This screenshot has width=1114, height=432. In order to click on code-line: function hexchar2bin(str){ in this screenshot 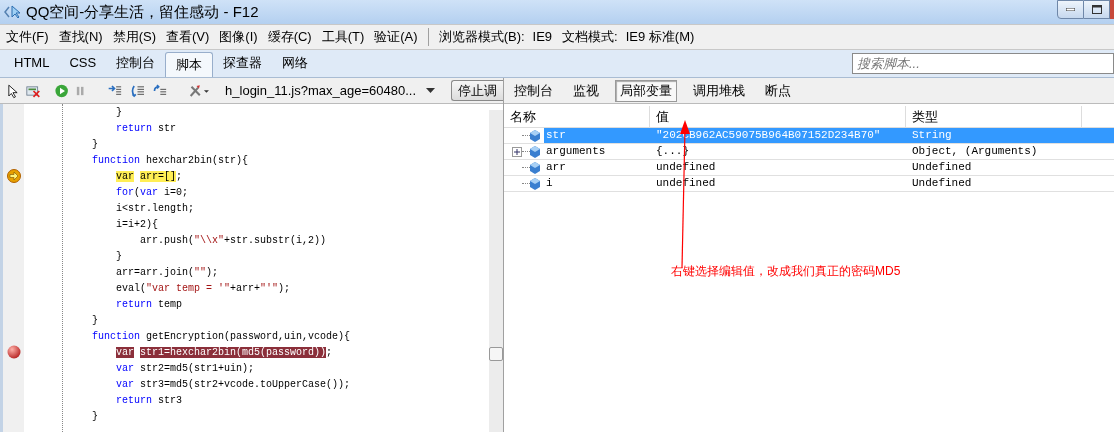, I will do `click(171, 161)`.